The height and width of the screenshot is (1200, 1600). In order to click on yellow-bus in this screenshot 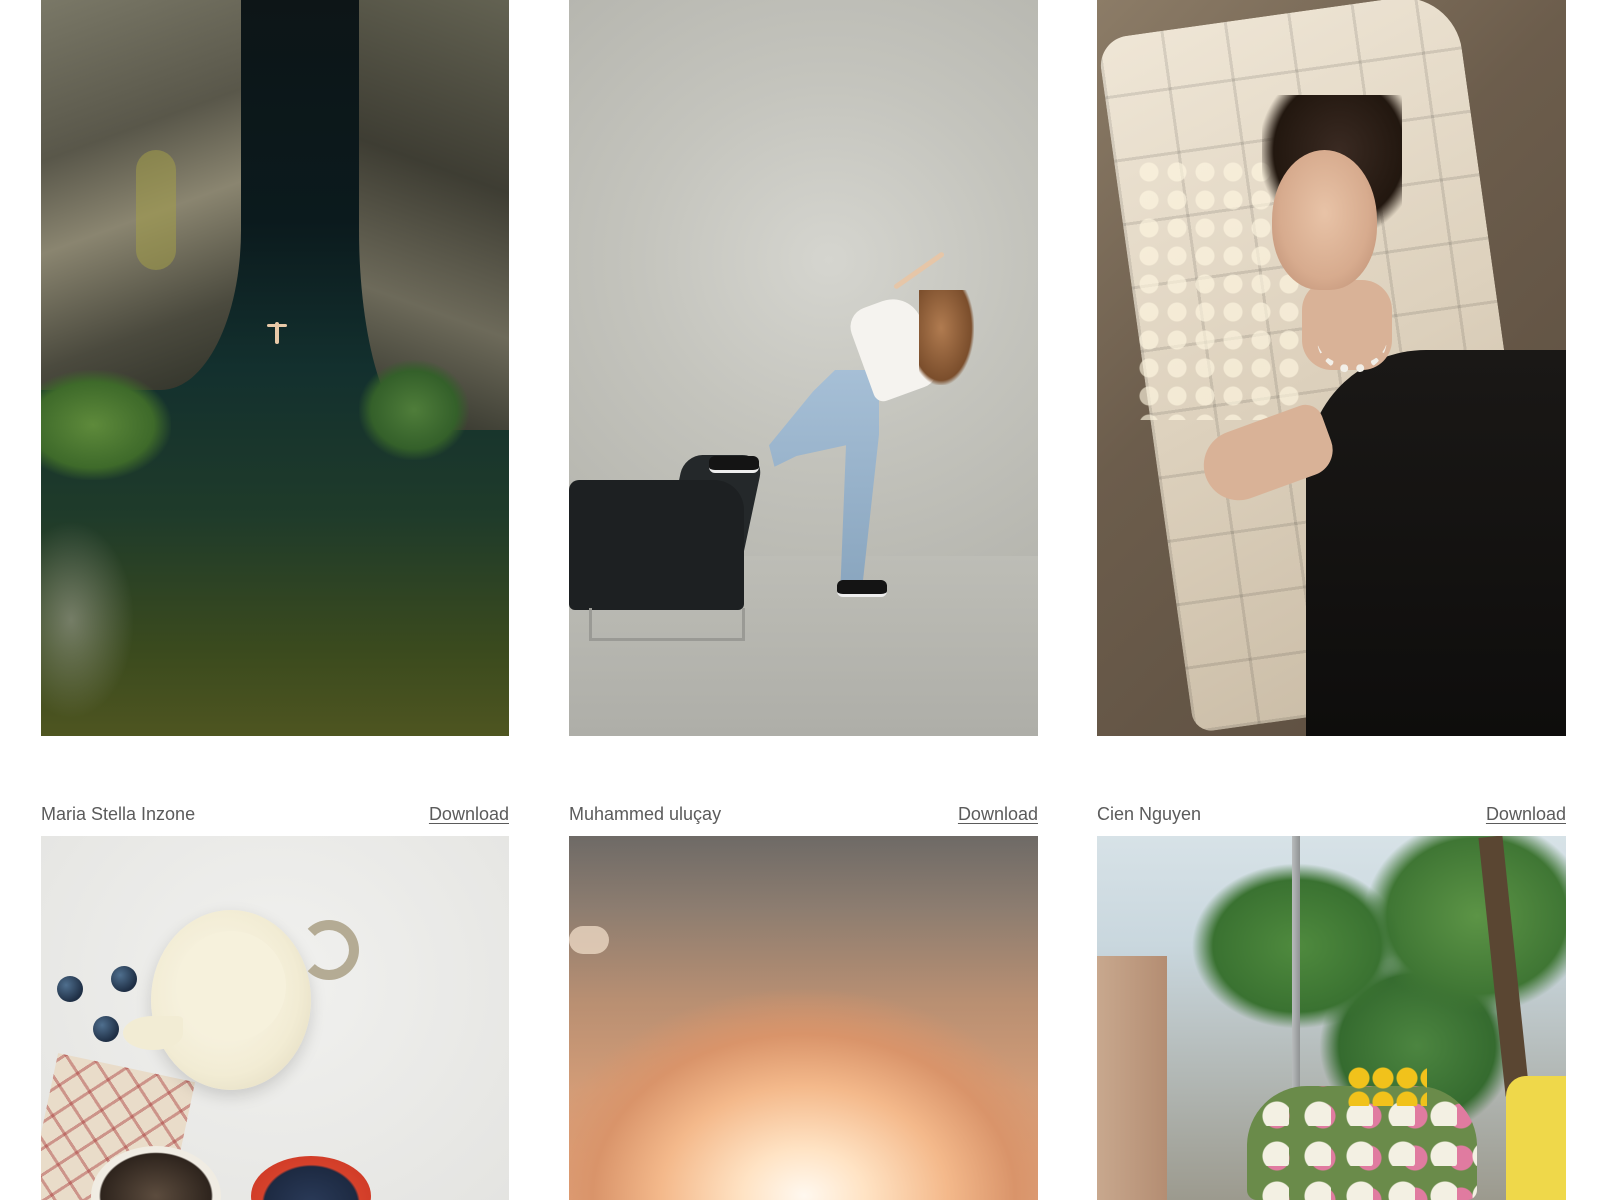, I will do `click(1536, 1138)`.